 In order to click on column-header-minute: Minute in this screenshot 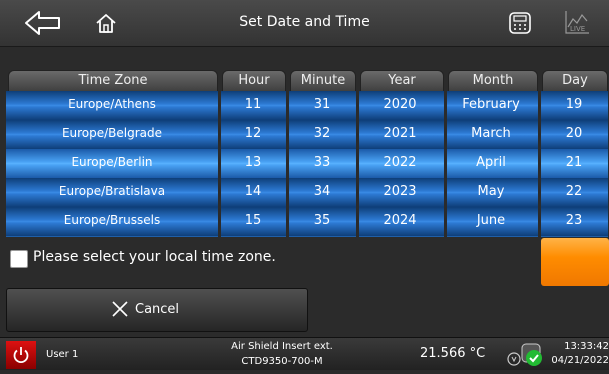, I will do `click(323, 81)`.